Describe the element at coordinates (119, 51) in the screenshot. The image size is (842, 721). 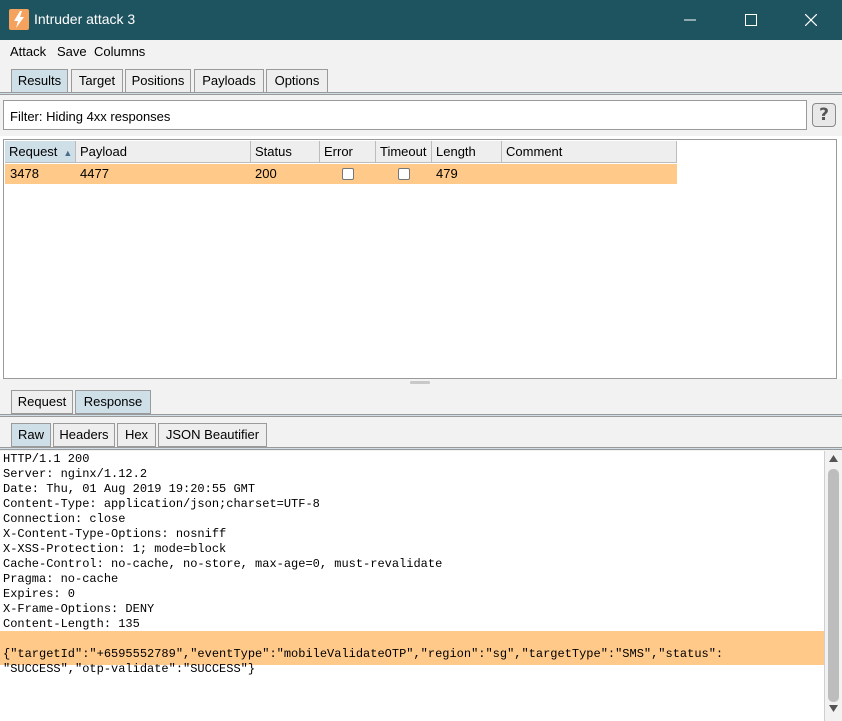
I see `menu-columns: Columns` at that location.